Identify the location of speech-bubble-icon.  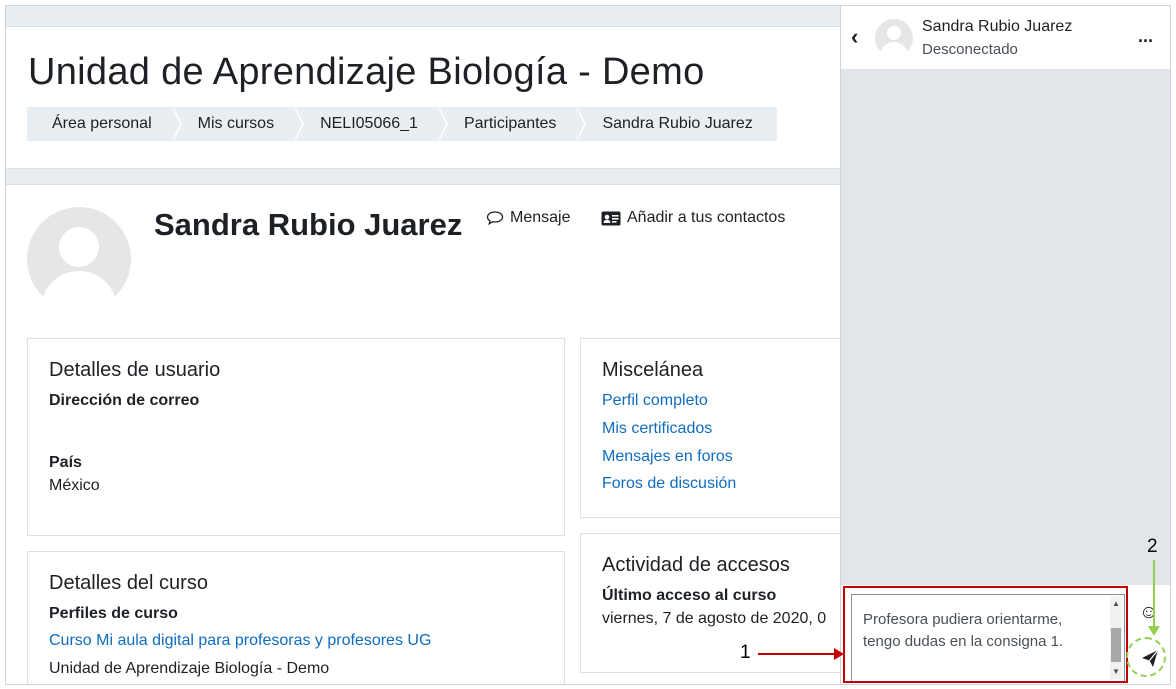
(495, 218).